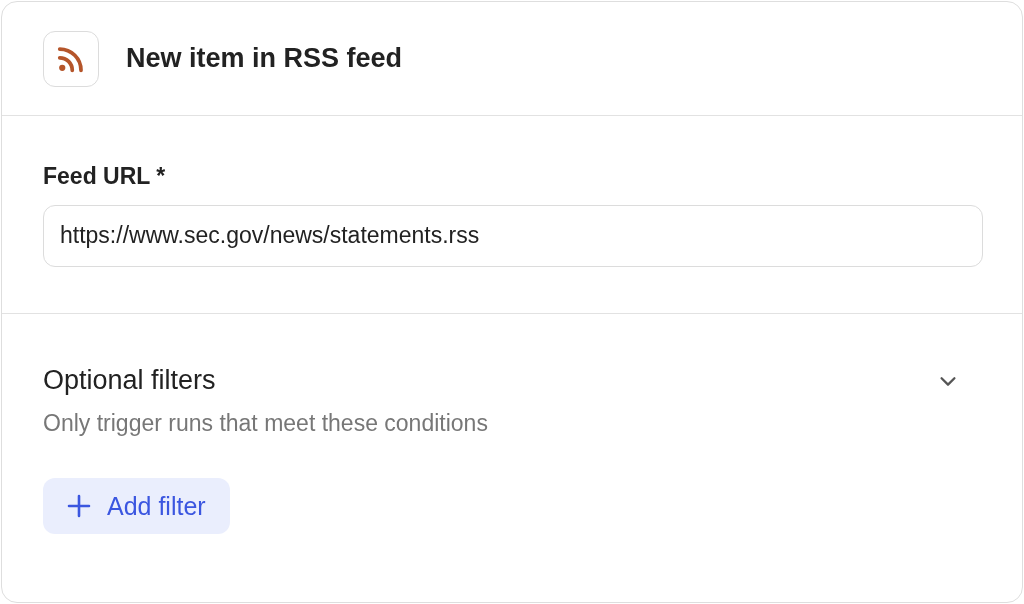 This screenshot has width=1024, height=604. I want to click on section-title: Optional filters, so click(129, 380).